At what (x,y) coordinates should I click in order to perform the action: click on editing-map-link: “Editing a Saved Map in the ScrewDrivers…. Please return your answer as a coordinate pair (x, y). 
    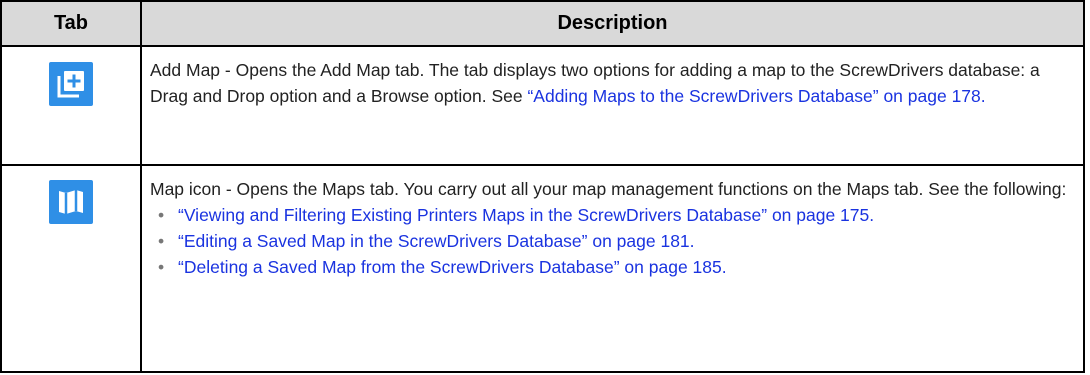
    Looking at the image, I should click on (436, 241).